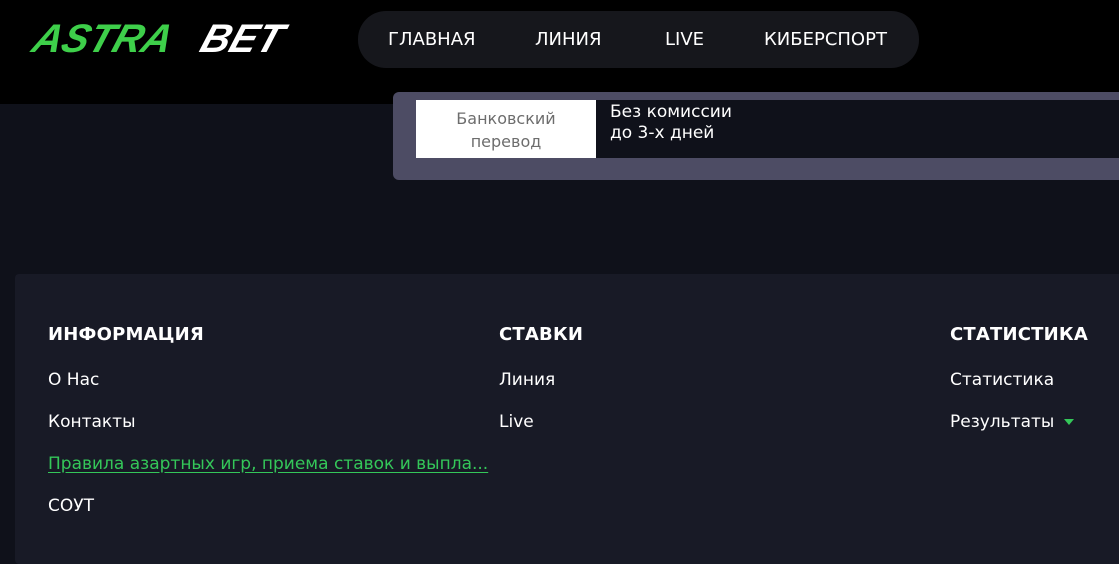 The height and width of the screenshot is (564, 1119). What do you see at coordinates (1002, 380) in the screenshot?
I see `footer-link-statistics: Статистика` at bounding box center [1002, 380].